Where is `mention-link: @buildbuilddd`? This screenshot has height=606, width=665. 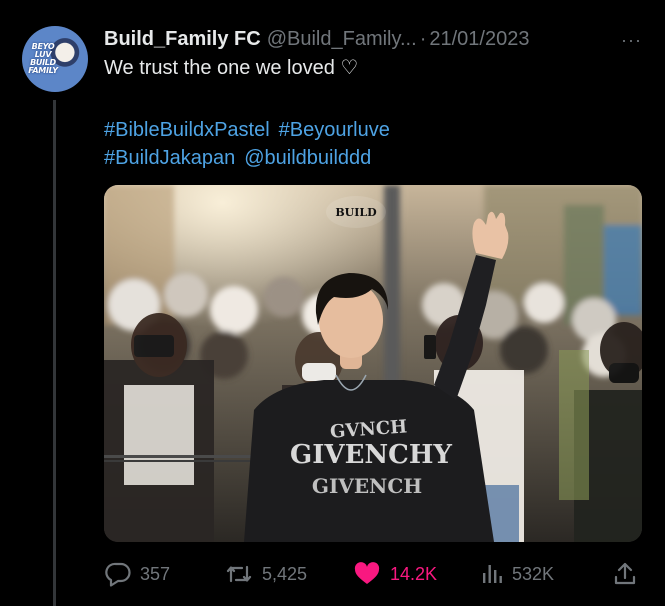 mention-link: @buildbuilddd is located at coordinates (307, 158).